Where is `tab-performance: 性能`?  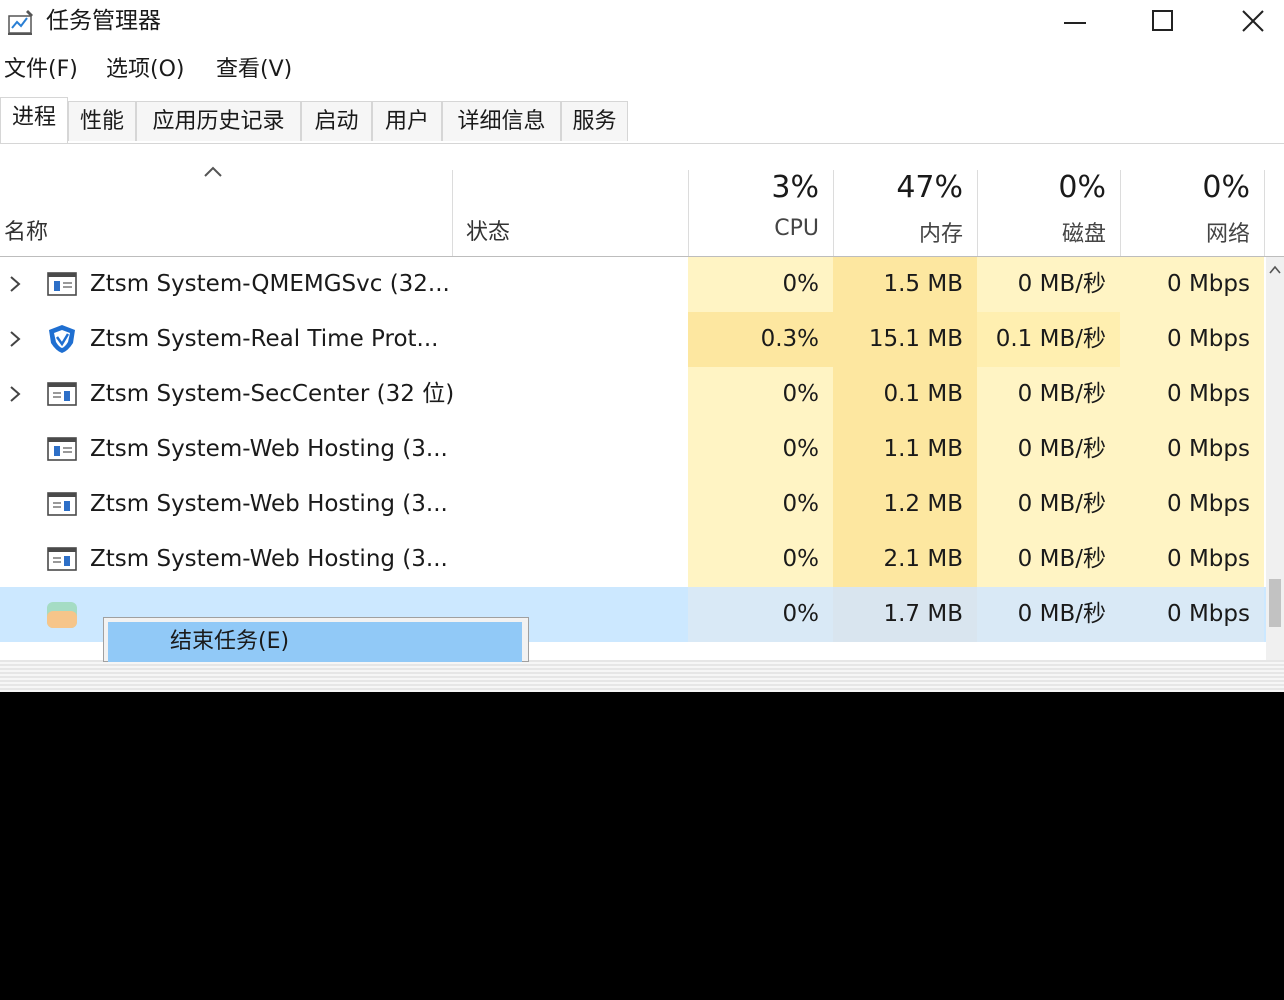
tab-performance: 性能 is located at coordinates (102, 121).